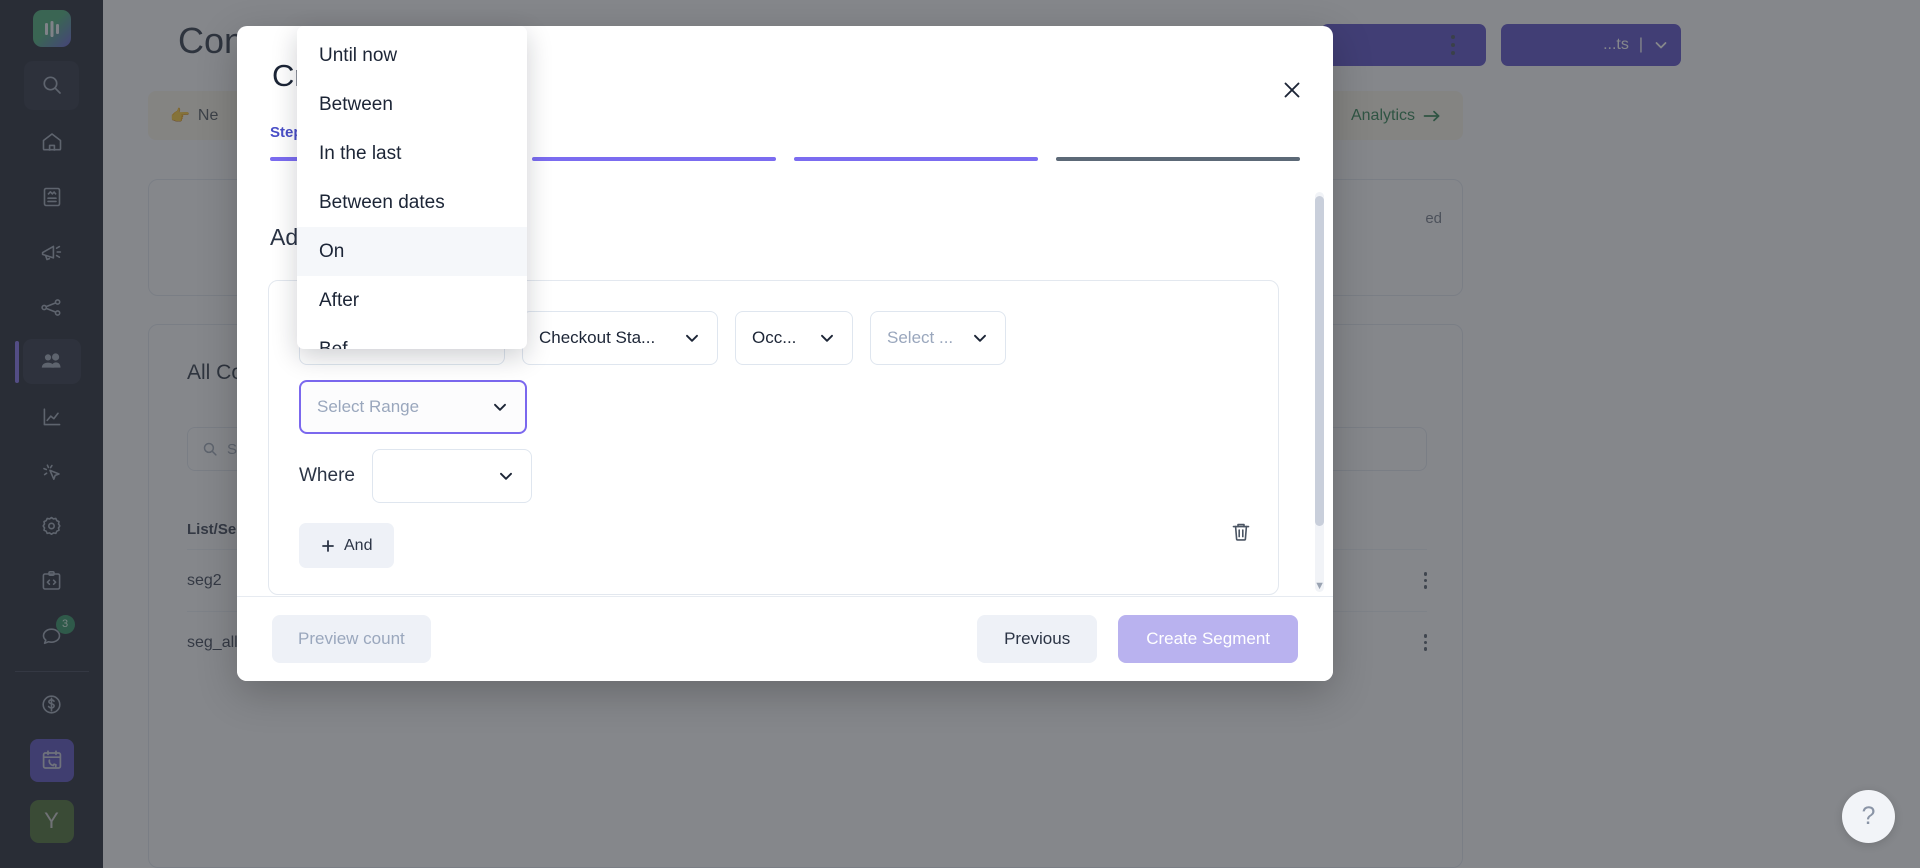 The width and height of the screenshot is (1920, 868). What do you see at coordinates (412, 300) in the screenshot?
I see `menu-item-after: After` at bounding box center [412, 300].